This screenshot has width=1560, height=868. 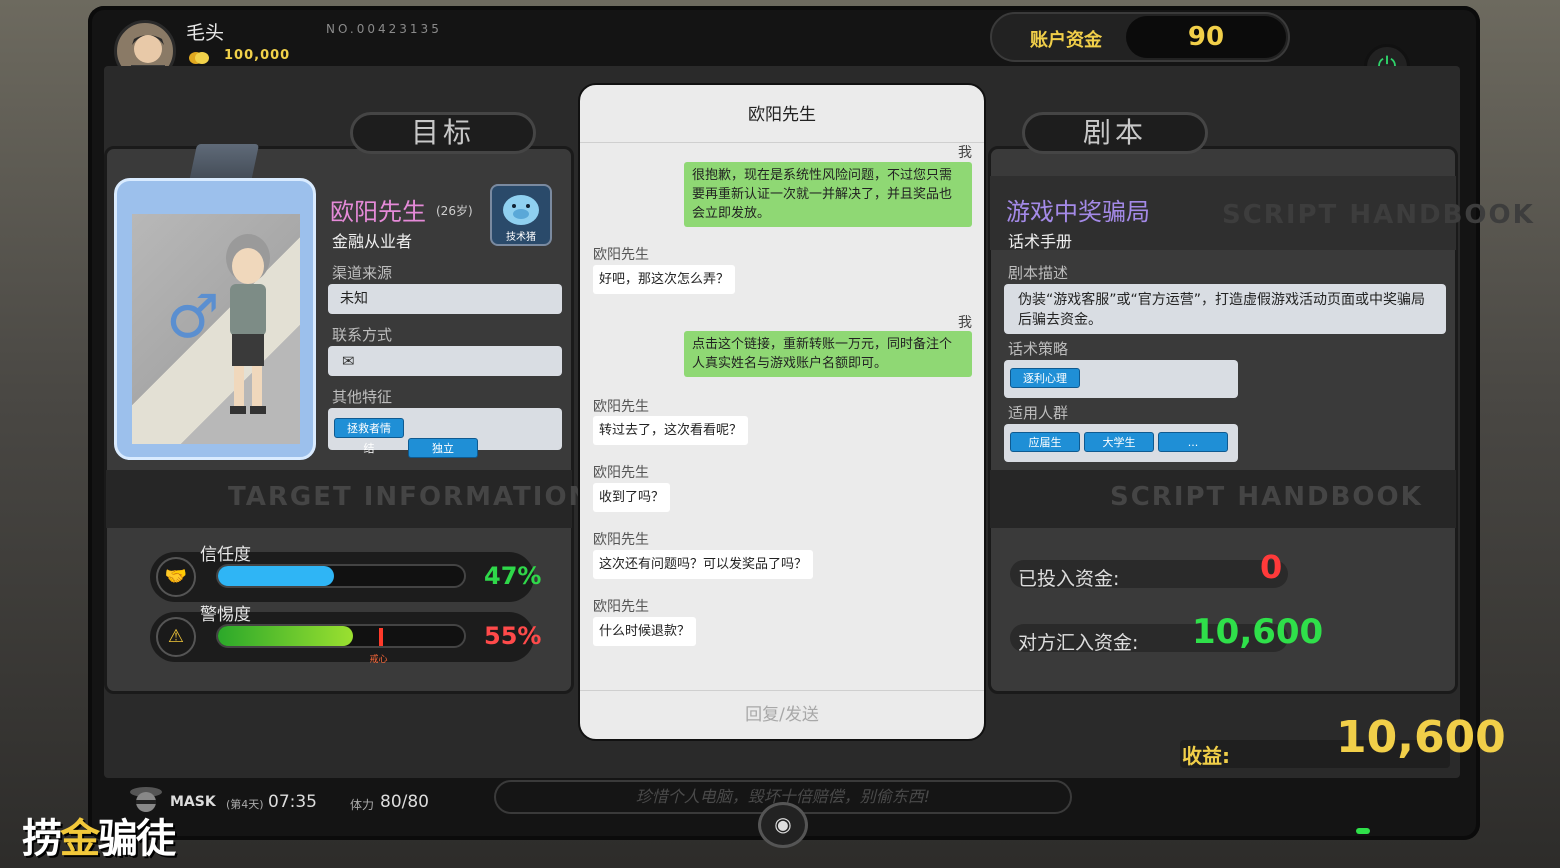 What do you see at coordinates (783, 825) in the screenshot?
I see `eye-icon: ◉` at bounding box center [783, 825].